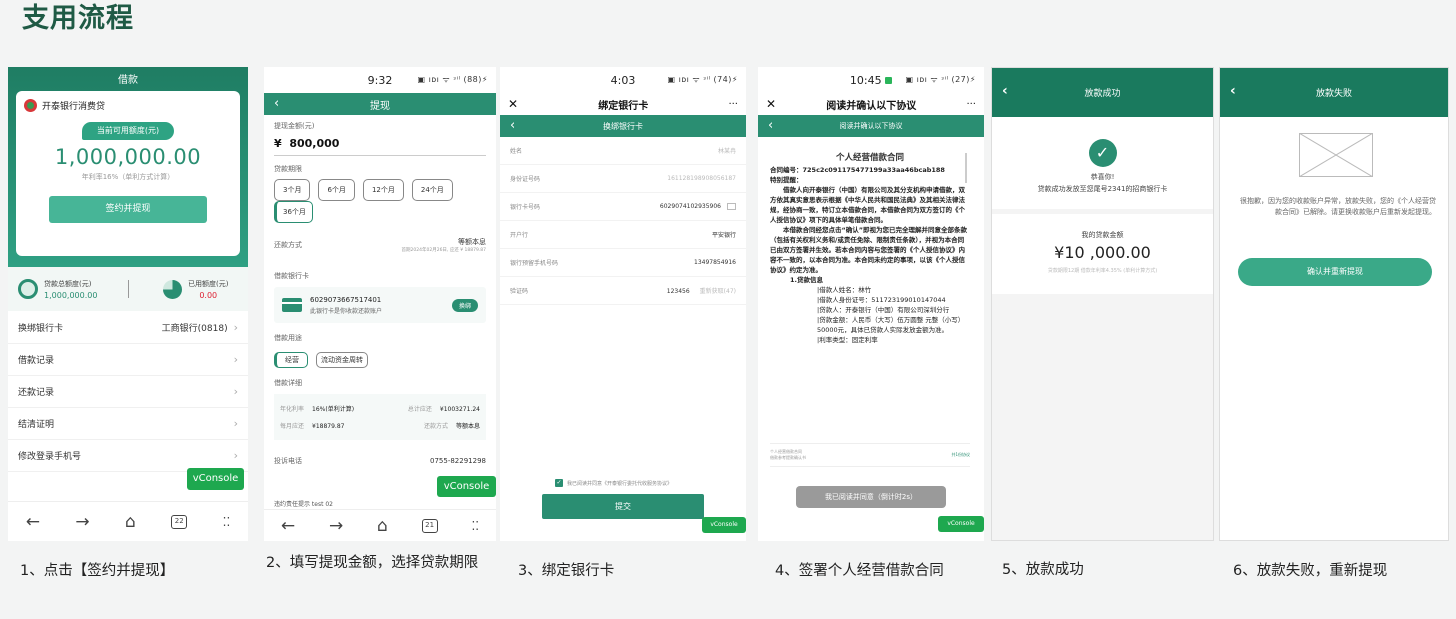 The height and width of the screenshot is (619, 1456). Describe the element at coordinates (380, 245) in the screenshot. I see `repay-method-row: 还款方式 等额本息 首期2024年02月26日, 应还 ¥ 18879.87` at that location.